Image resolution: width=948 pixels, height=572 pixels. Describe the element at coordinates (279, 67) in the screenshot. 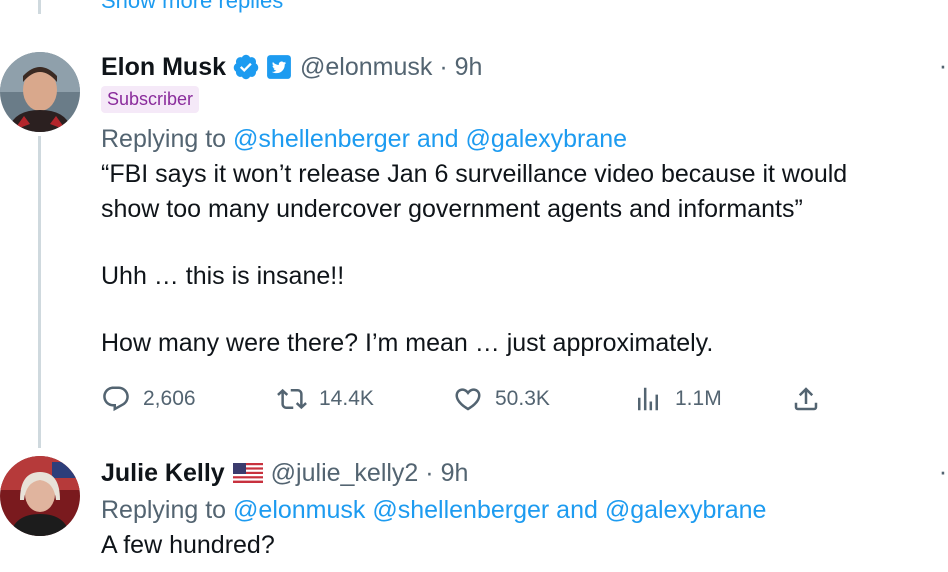

I see `twitter-square-icon` at that location.